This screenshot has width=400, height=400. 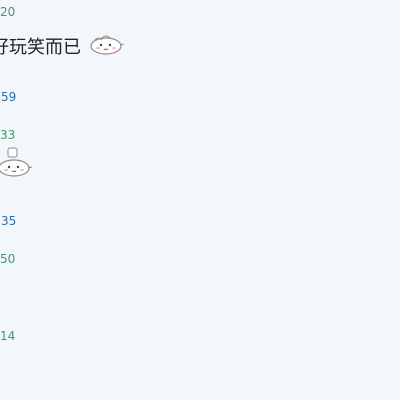 What do you see at coordinates (8, 259) in the screenshot?
I see `message-timestamp: 50` at bounding box center [8, 259].